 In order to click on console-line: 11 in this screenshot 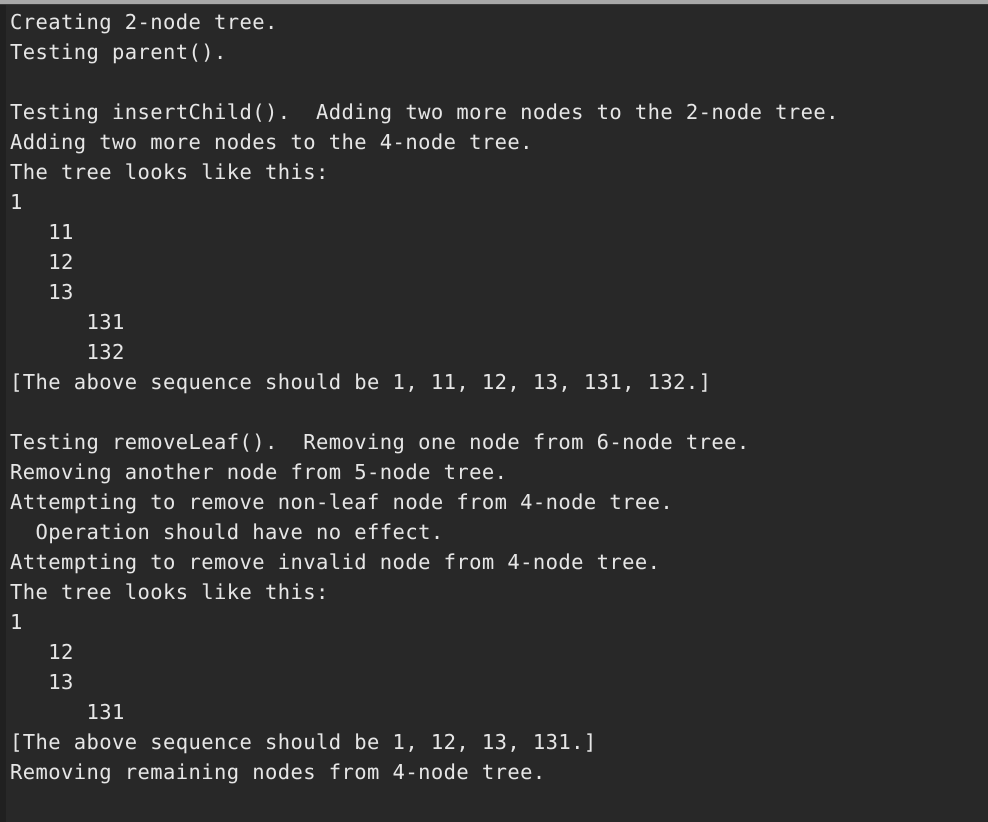, I will do `click(42, 232)`.